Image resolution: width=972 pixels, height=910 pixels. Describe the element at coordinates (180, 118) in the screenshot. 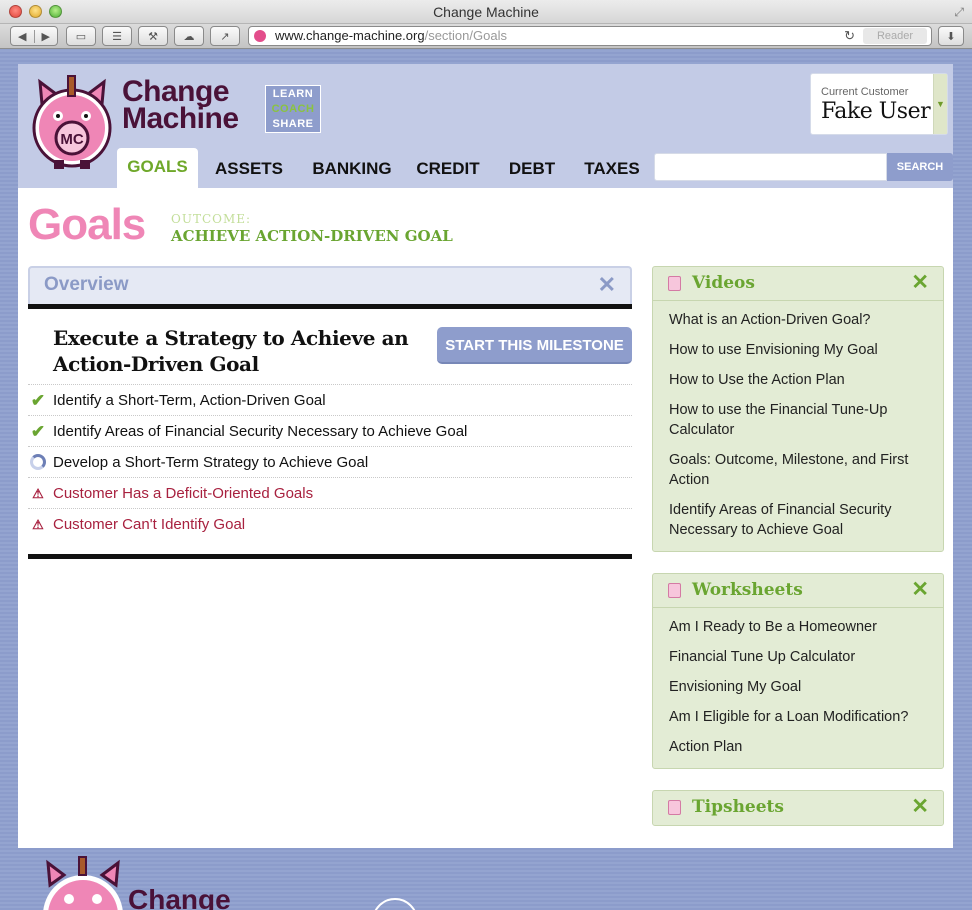

I see `brand-line-2: Machine` at that location.